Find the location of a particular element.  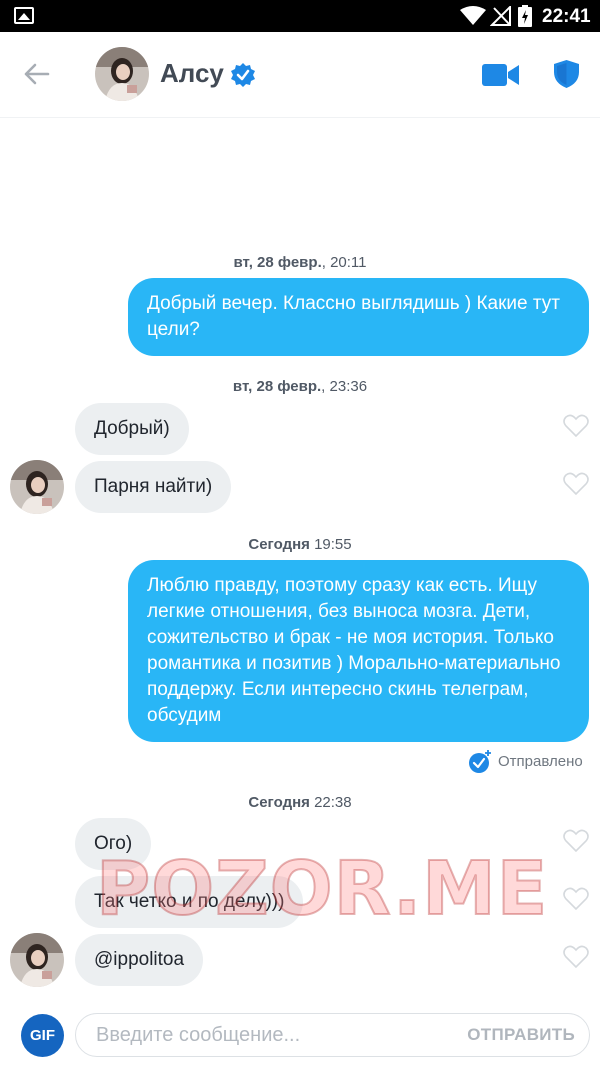

message-composer: GIF ОТПРАВИТЬ is located at coordinates (300, 1036).